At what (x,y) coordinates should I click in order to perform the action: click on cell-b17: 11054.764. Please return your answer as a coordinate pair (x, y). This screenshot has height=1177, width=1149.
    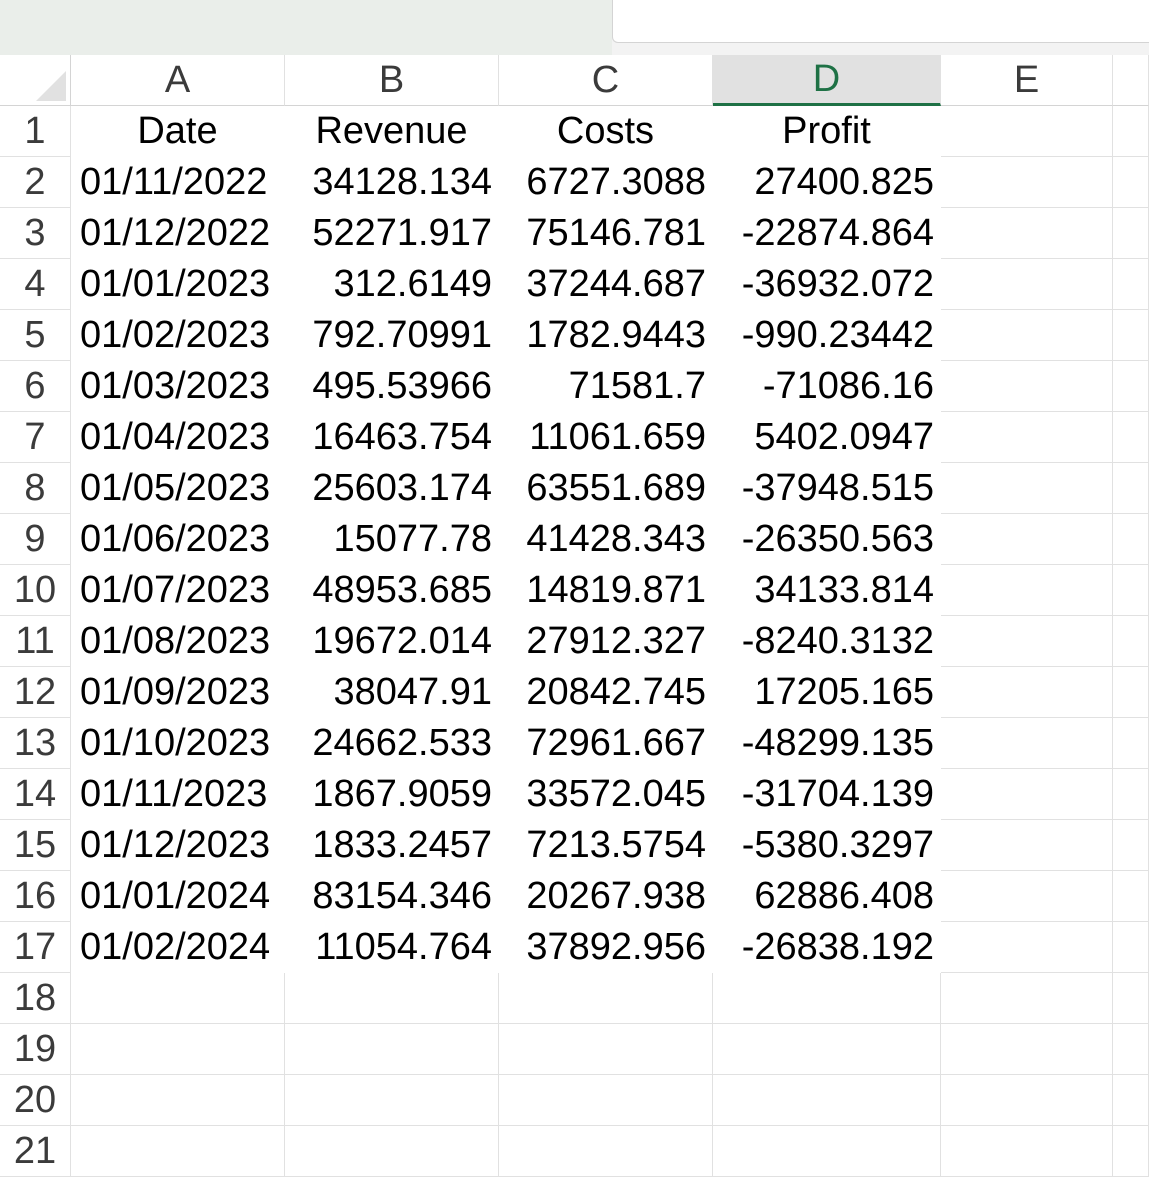
    Looking at the image, I should click on (392, 947).